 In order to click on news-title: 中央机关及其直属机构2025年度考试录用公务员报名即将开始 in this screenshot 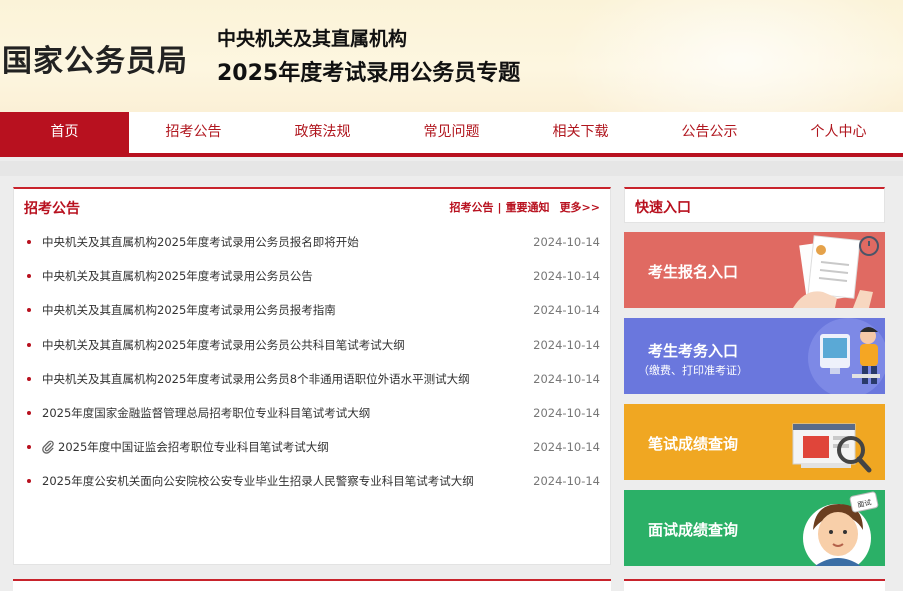, I will do `click(200, 242)`.